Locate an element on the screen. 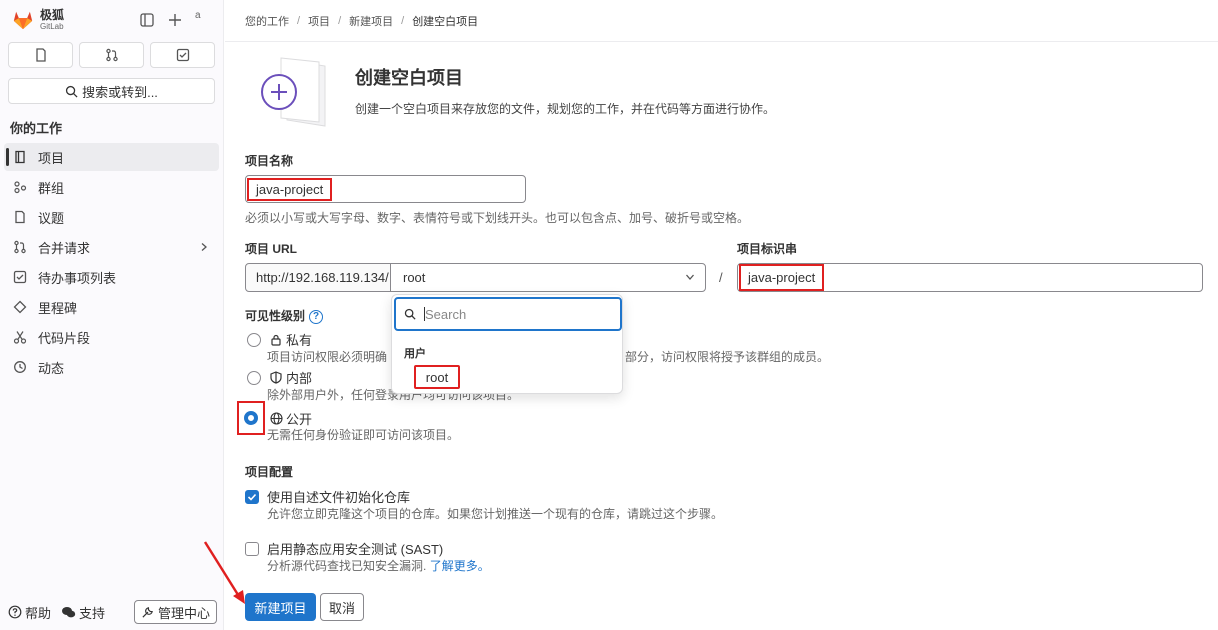 Image resolution: width=1218 pixels, height=630 pixels. sidebar-header: 极狐 GitLab a is located at coordinates (111, 20).